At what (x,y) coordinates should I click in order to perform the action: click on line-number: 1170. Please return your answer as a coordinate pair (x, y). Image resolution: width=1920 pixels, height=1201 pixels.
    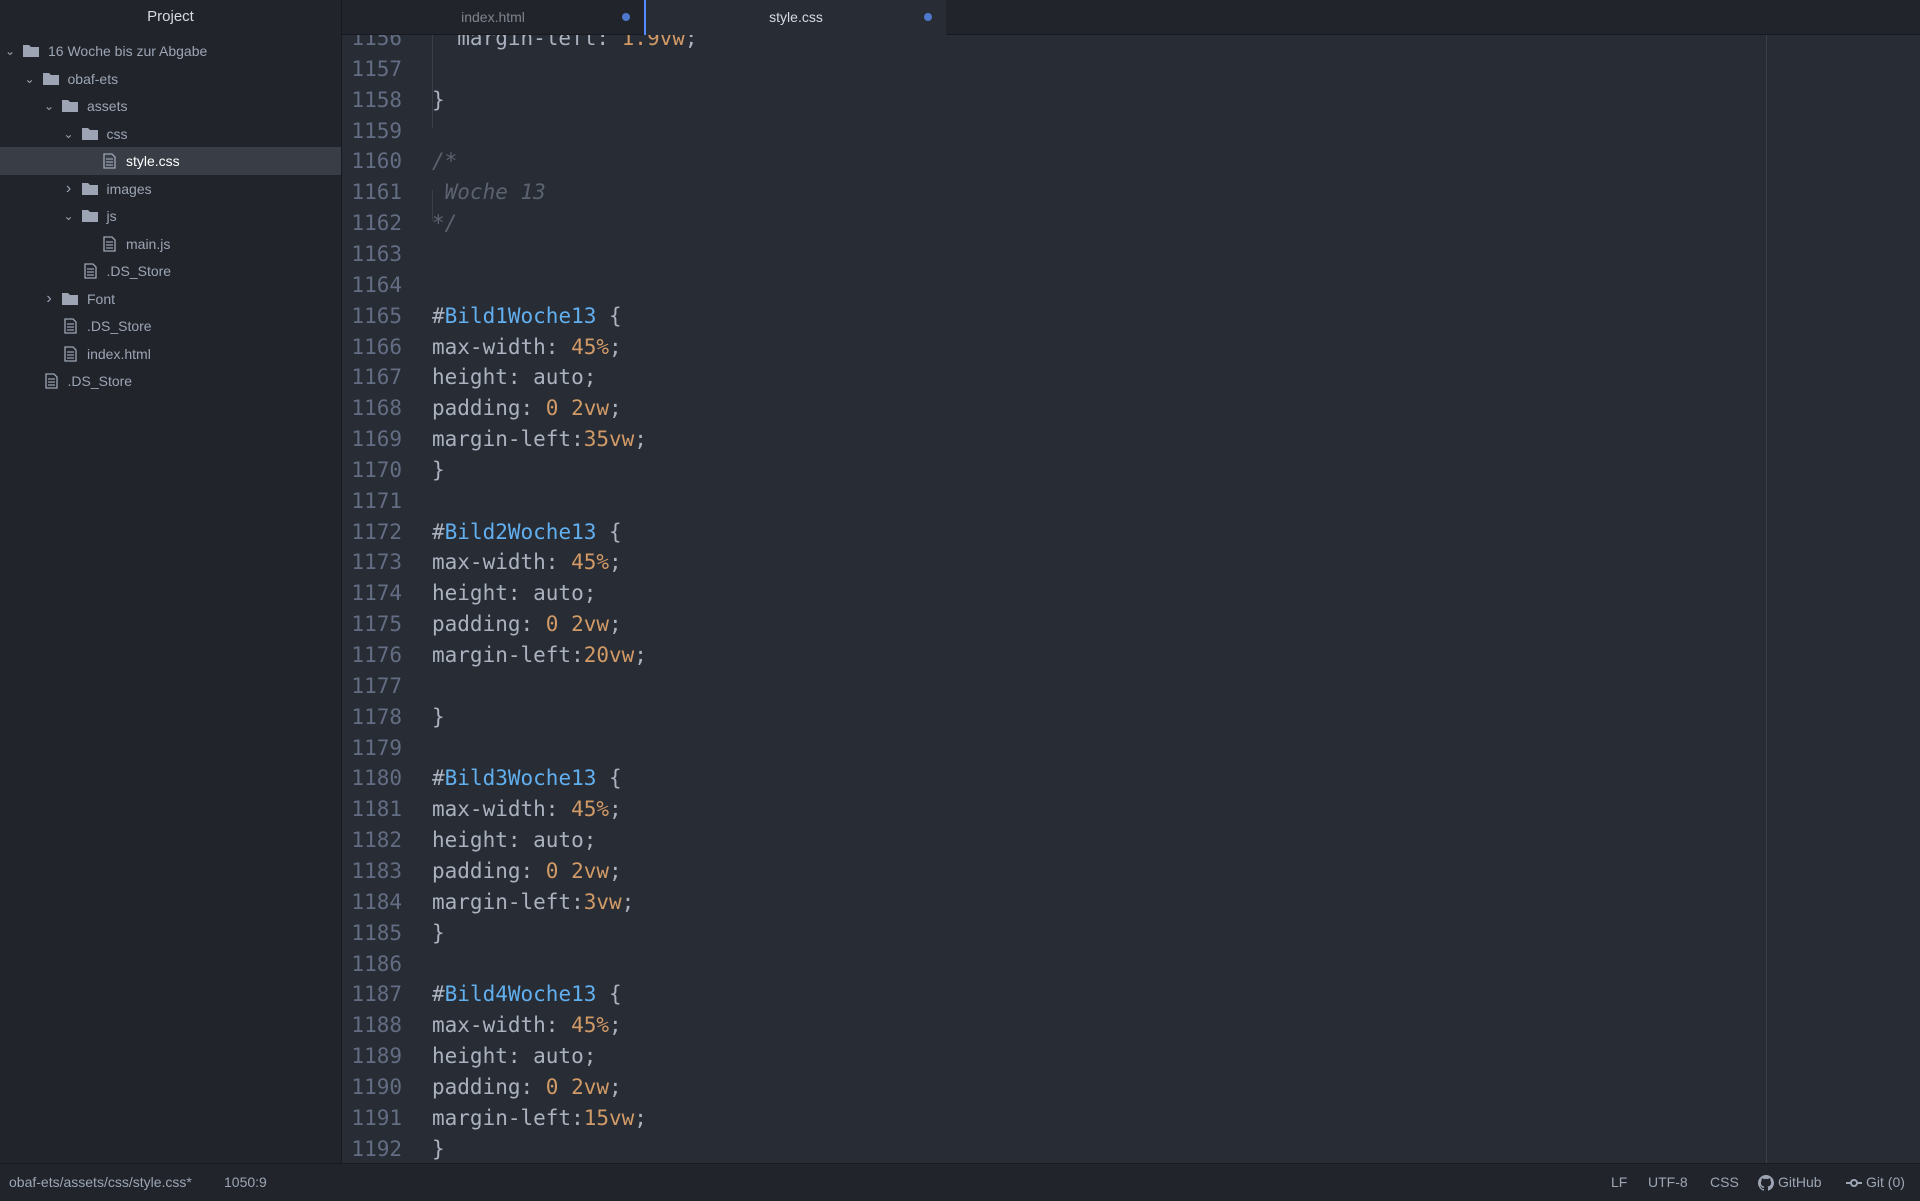
    Looking at the image, I should click on (376, 469).